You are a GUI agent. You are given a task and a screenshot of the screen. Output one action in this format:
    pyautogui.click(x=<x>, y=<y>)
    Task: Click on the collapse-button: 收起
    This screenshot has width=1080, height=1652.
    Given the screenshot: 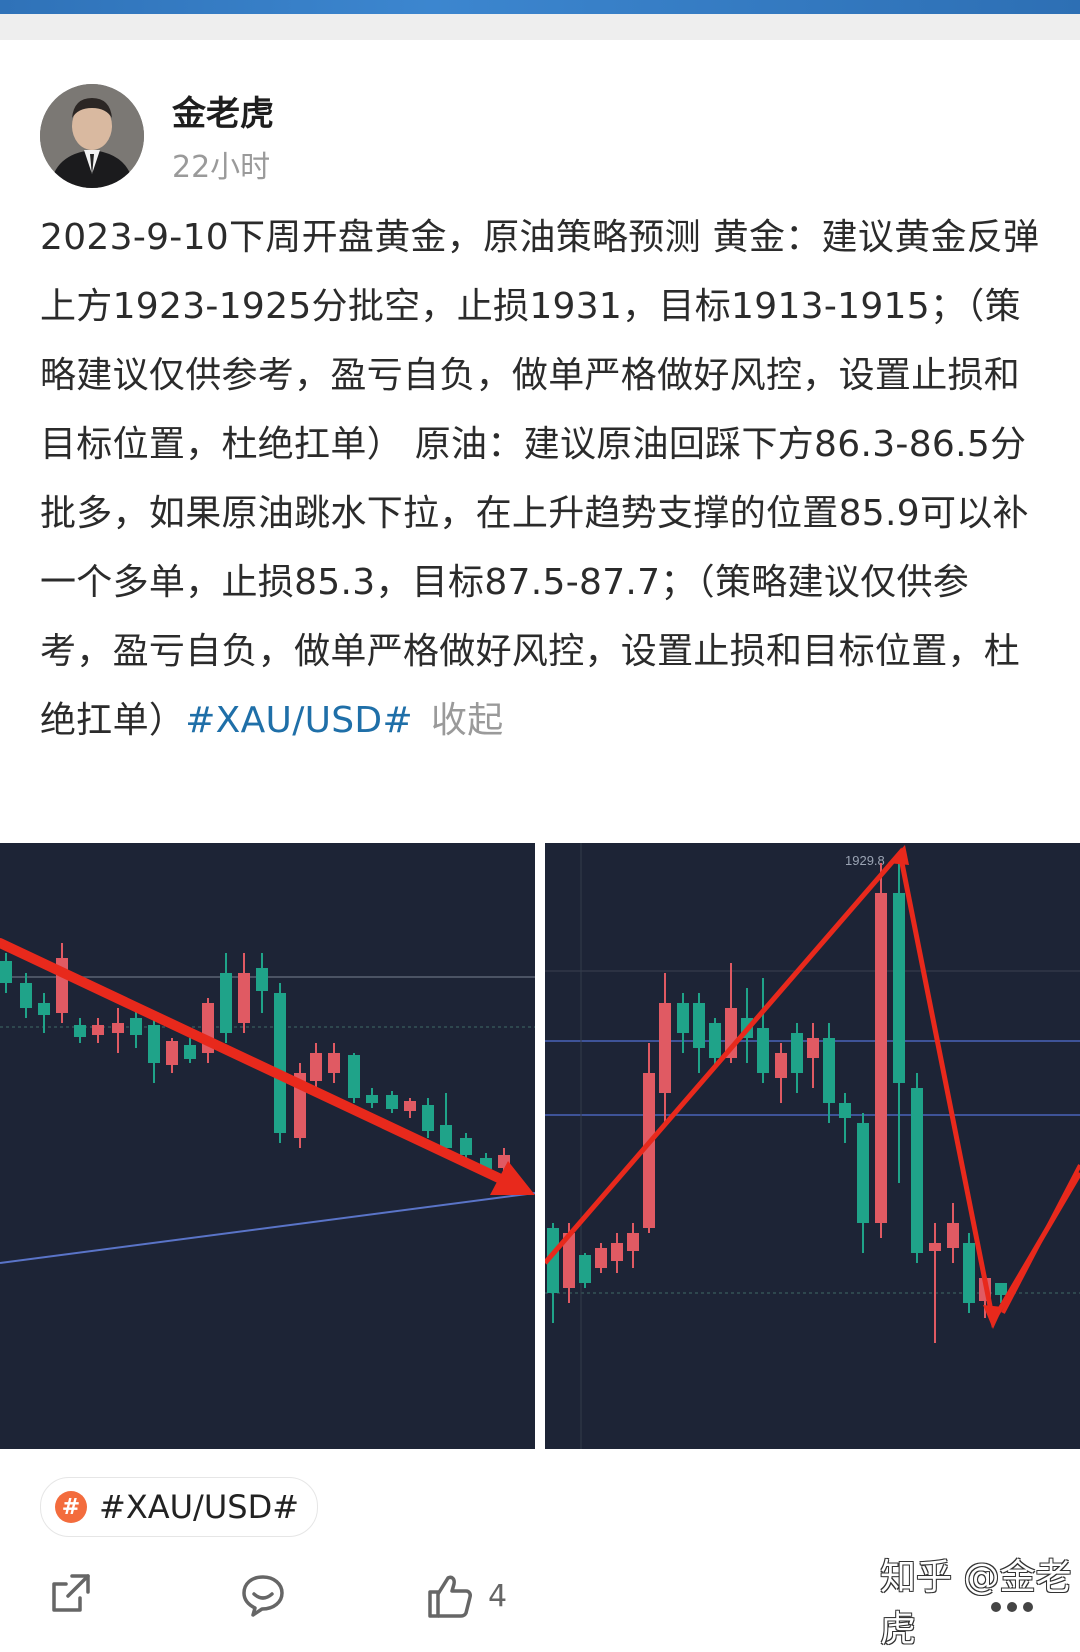 What is the action you would take?
    pyautogui.click(x=467, y=720)
    